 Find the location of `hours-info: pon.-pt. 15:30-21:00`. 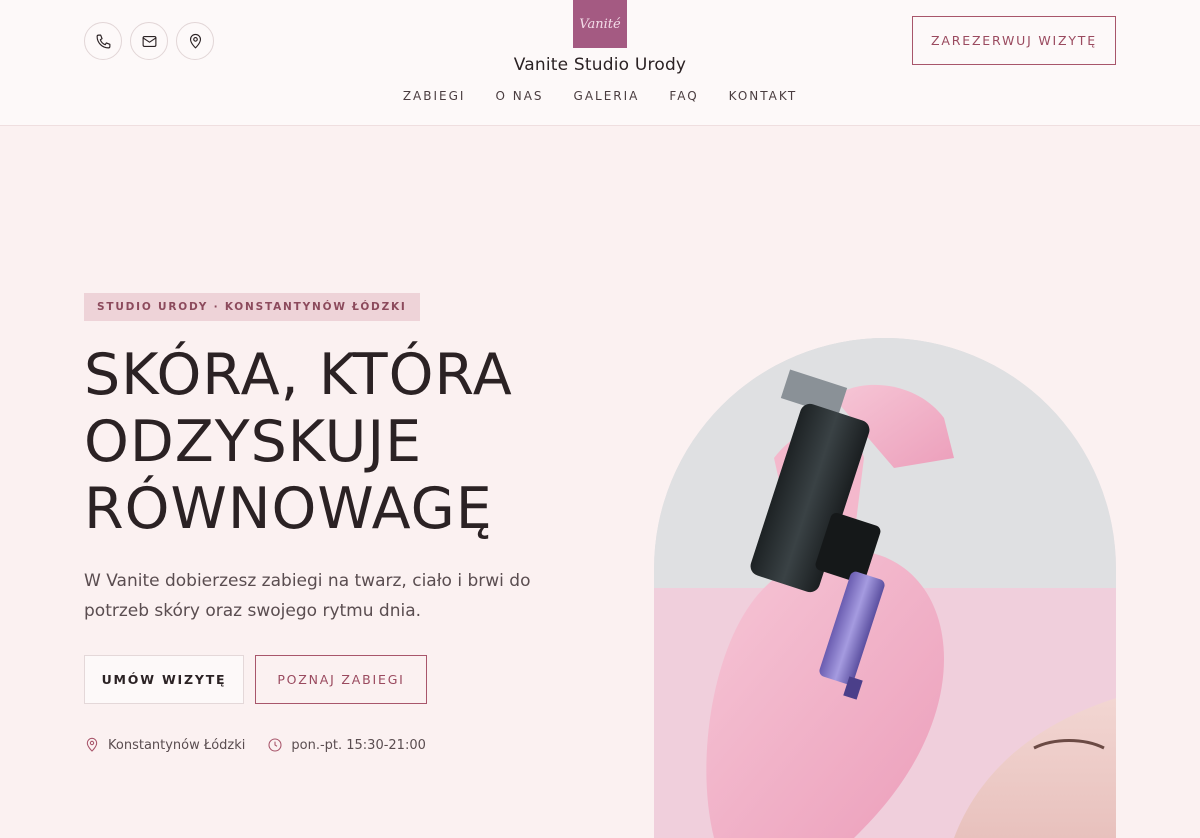

hours-info: pon.-pt. 15:30-21:00 is located at coordinates (346, 745).